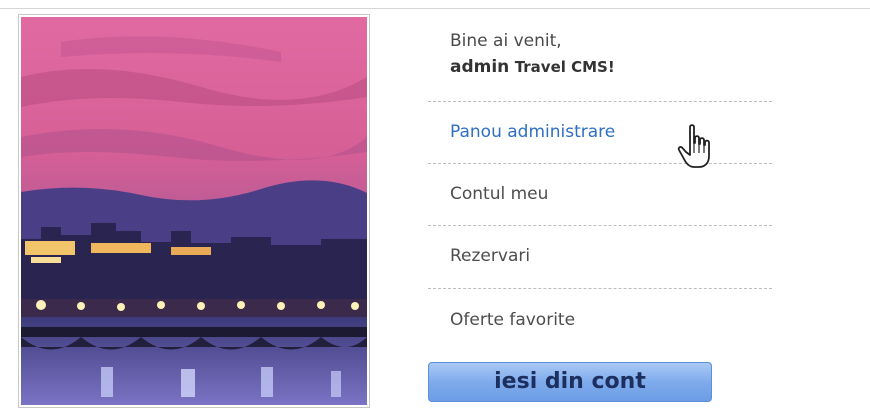 The width and height of the screenshot is (870, 411). I want to click on menu-item-reservations: Rezervari, so click(490, 256).